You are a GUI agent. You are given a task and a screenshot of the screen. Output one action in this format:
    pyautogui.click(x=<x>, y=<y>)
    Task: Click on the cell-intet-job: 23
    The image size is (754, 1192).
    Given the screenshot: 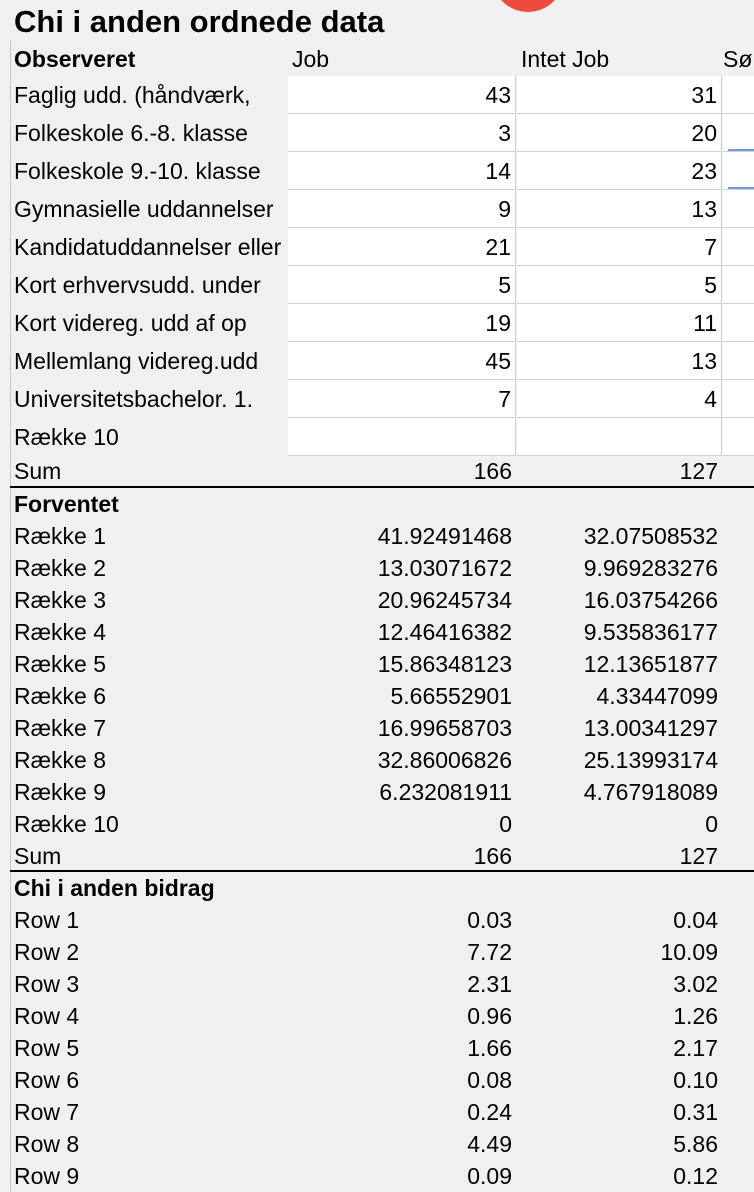 What is the action you would take?
    pyautogui.click(x=619, y=171)
    